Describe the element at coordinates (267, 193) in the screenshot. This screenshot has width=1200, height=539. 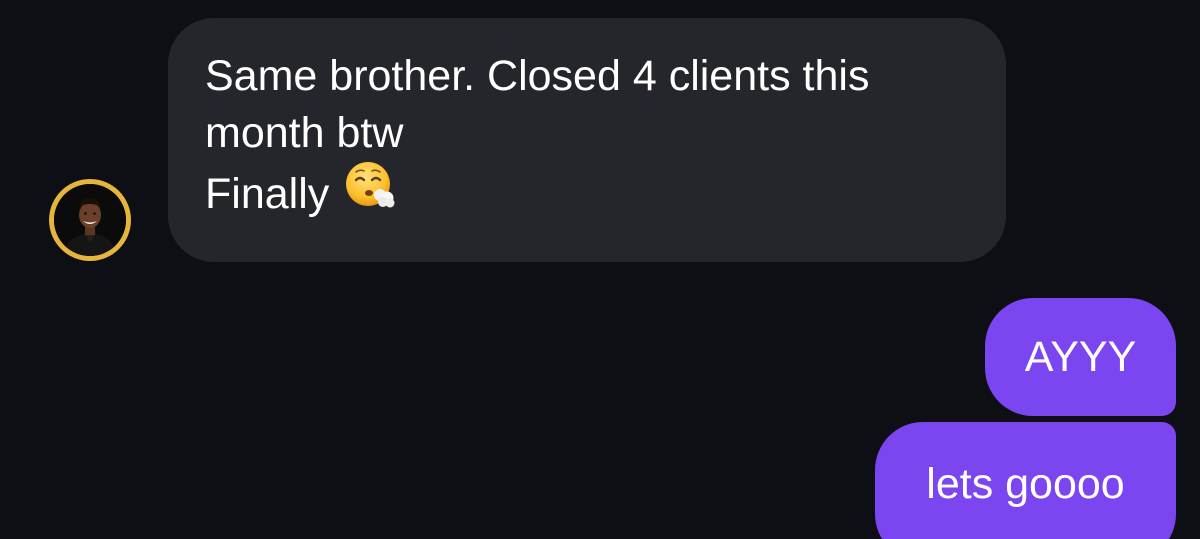
I see `message-text-finally: Finally` at that location.